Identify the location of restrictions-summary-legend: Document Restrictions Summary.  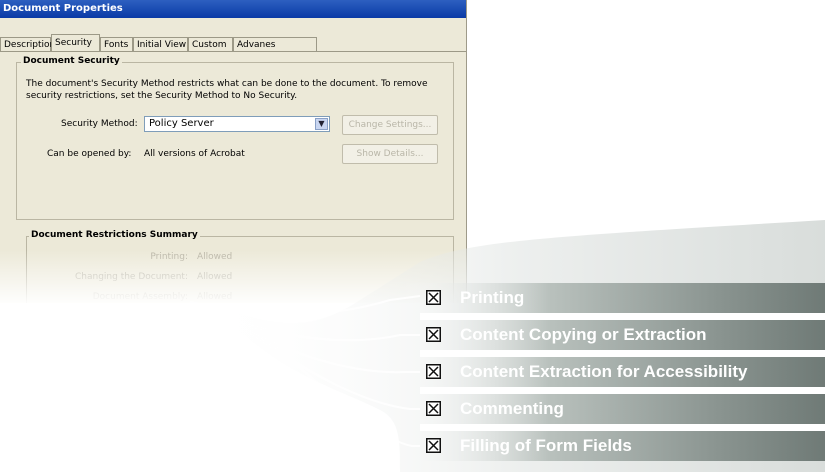
(114, 235).